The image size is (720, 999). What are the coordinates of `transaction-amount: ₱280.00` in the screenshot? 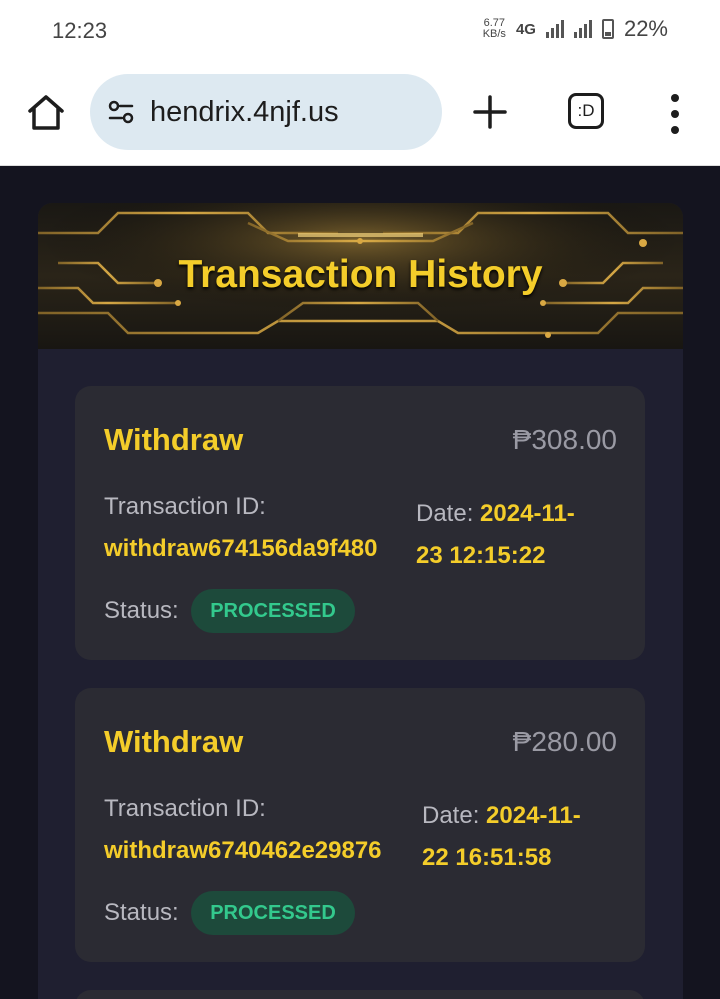 It's located at (564, 741).